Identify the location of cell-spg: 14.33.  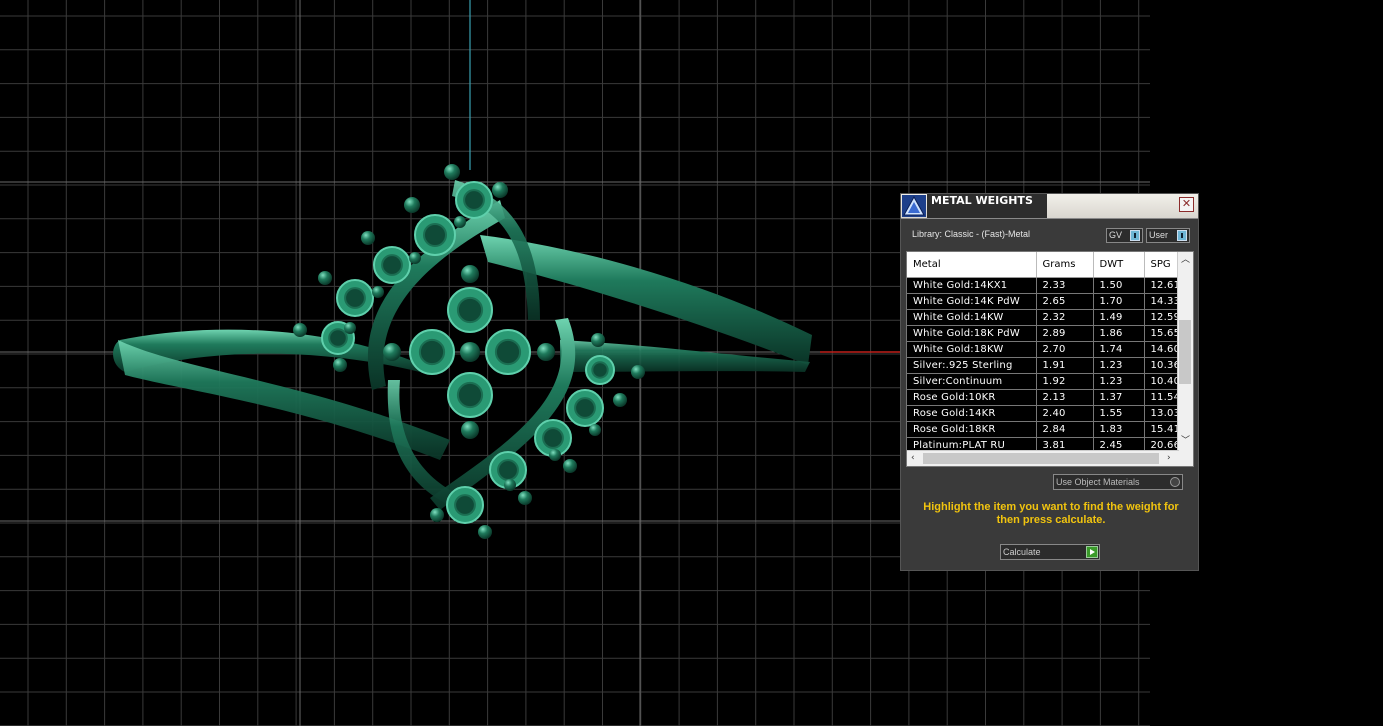
(1162, 301).